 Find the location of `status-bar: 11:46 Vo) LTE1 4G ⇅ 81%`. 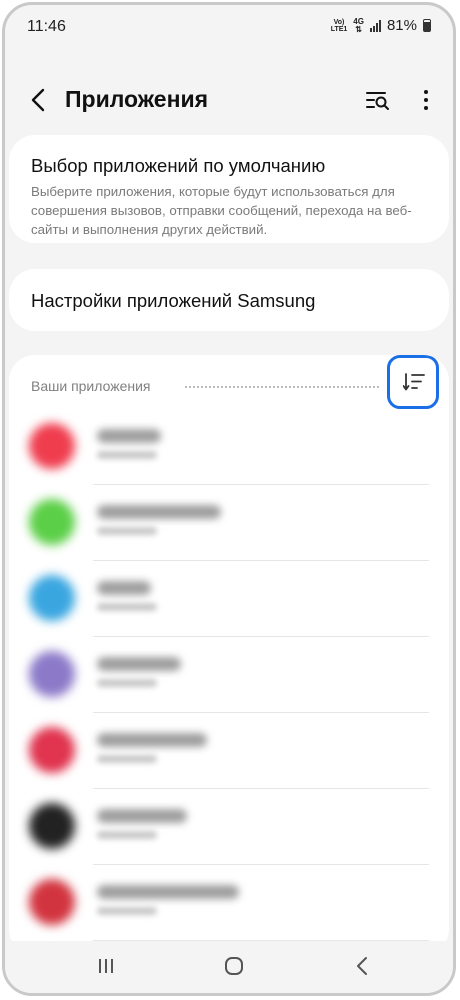

status-bar: 11:46 Vo) LTE1 4G ⇅ 81% is located at coordinates (229, 27).